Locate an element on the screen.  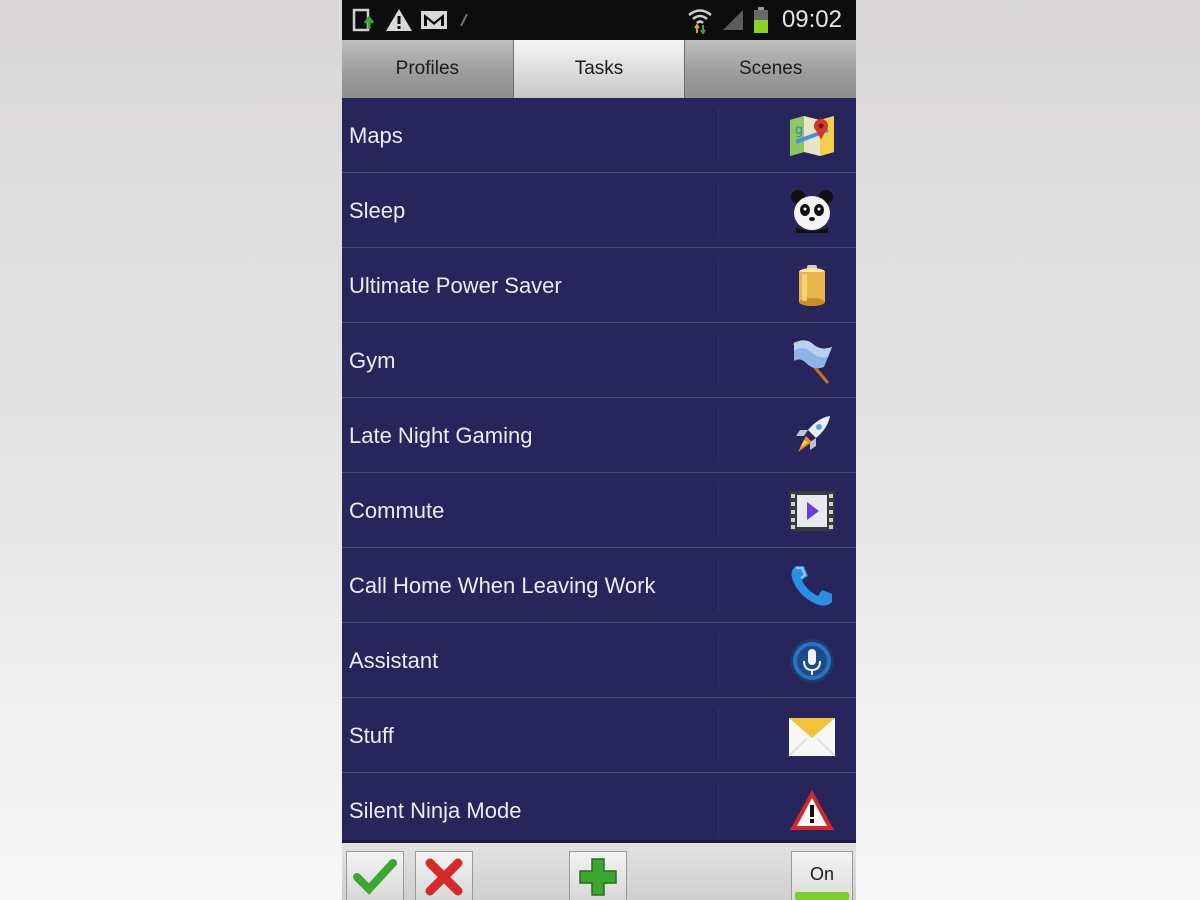
microphone-icon is located at coordinates (812, 661).